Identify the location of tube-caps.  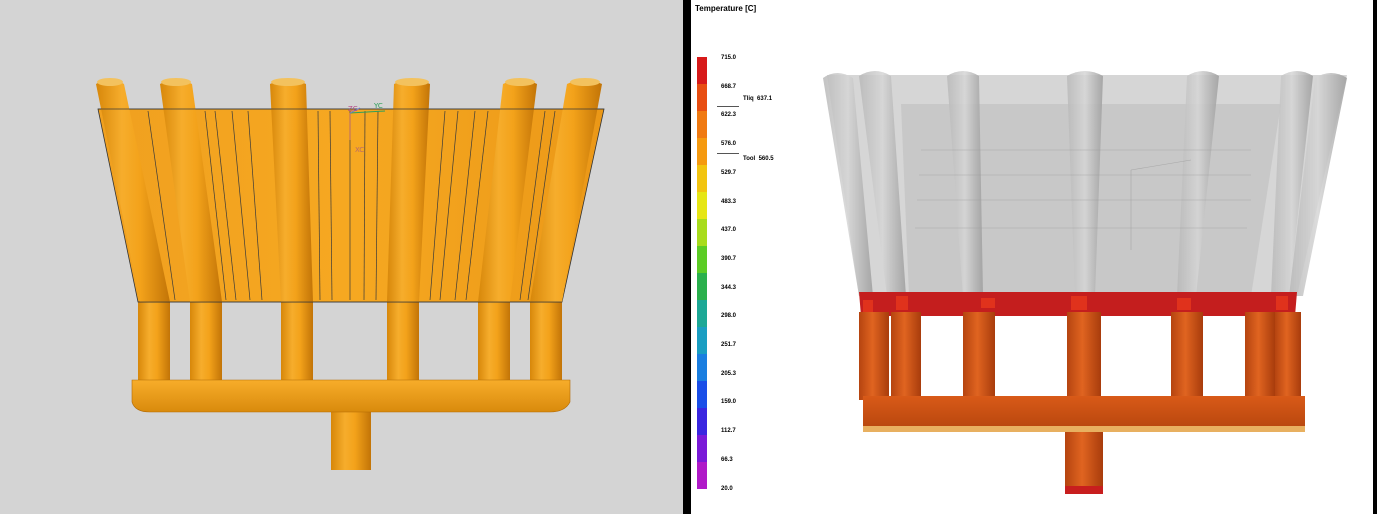
(348, 82).